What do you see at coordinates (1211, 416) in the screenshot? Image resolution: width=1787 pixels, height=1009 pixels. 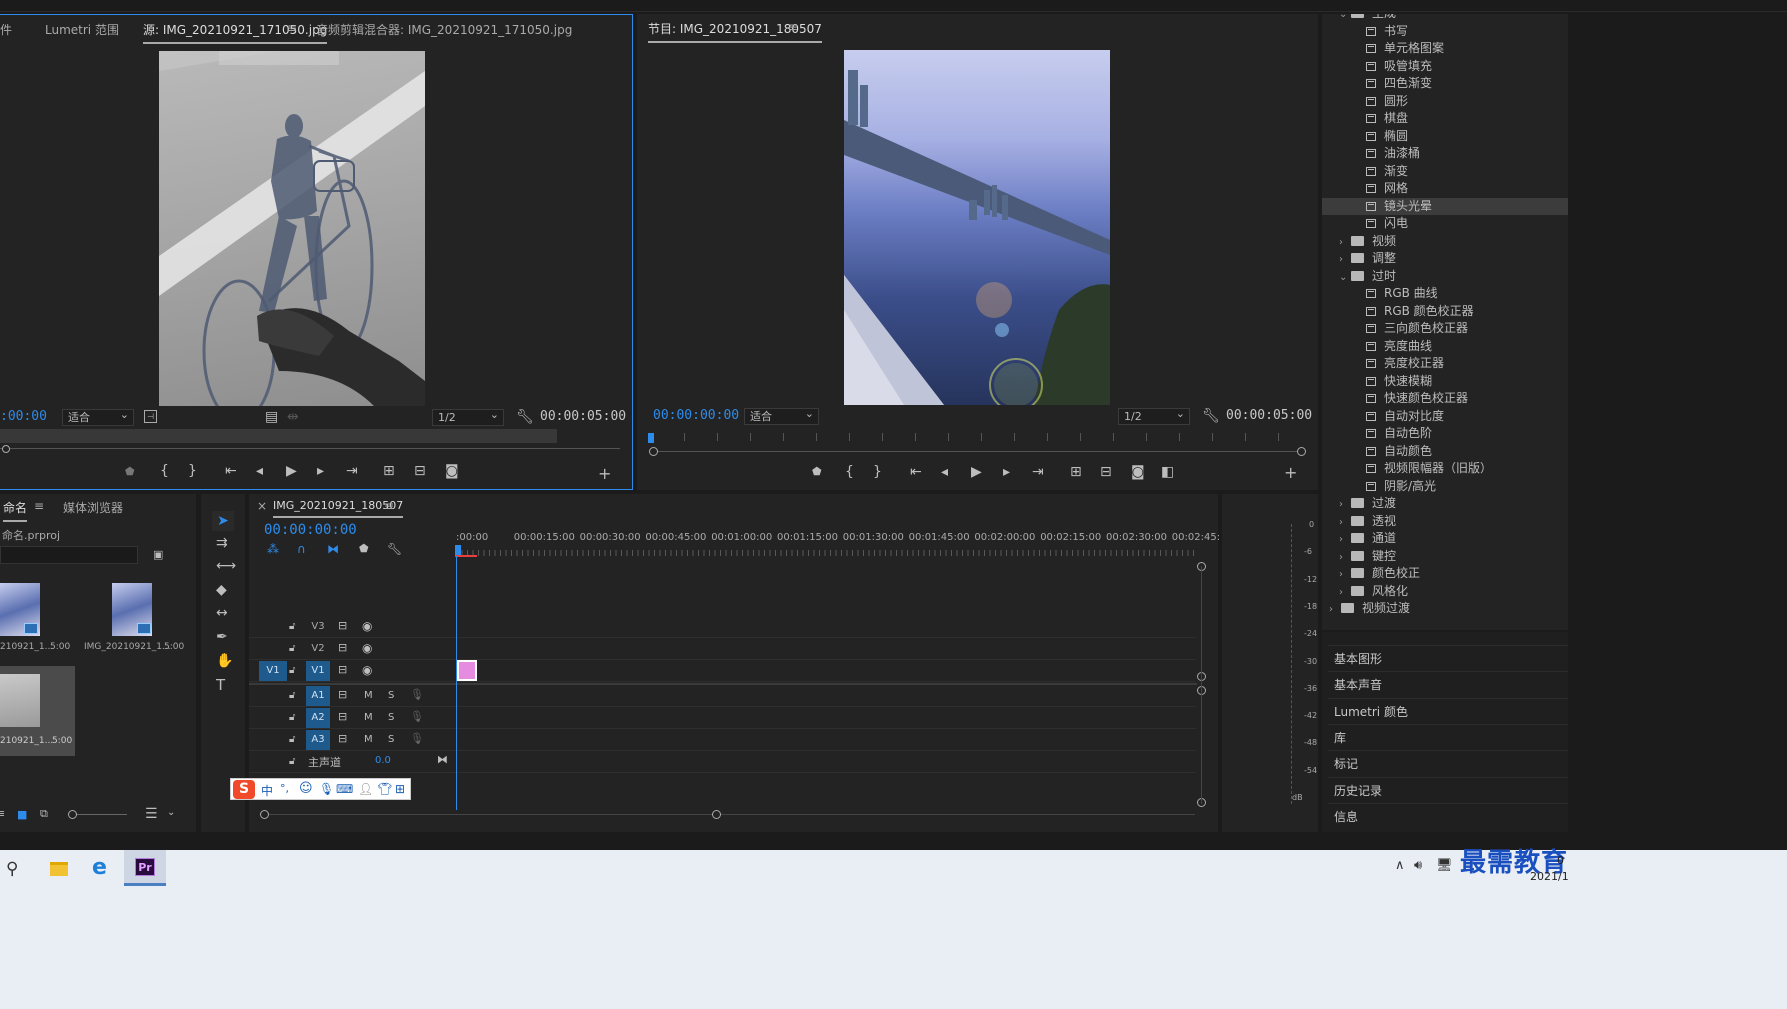 I see `program-settings-wrench-icon: 🔧︎` at bounding box center [1211, 416].